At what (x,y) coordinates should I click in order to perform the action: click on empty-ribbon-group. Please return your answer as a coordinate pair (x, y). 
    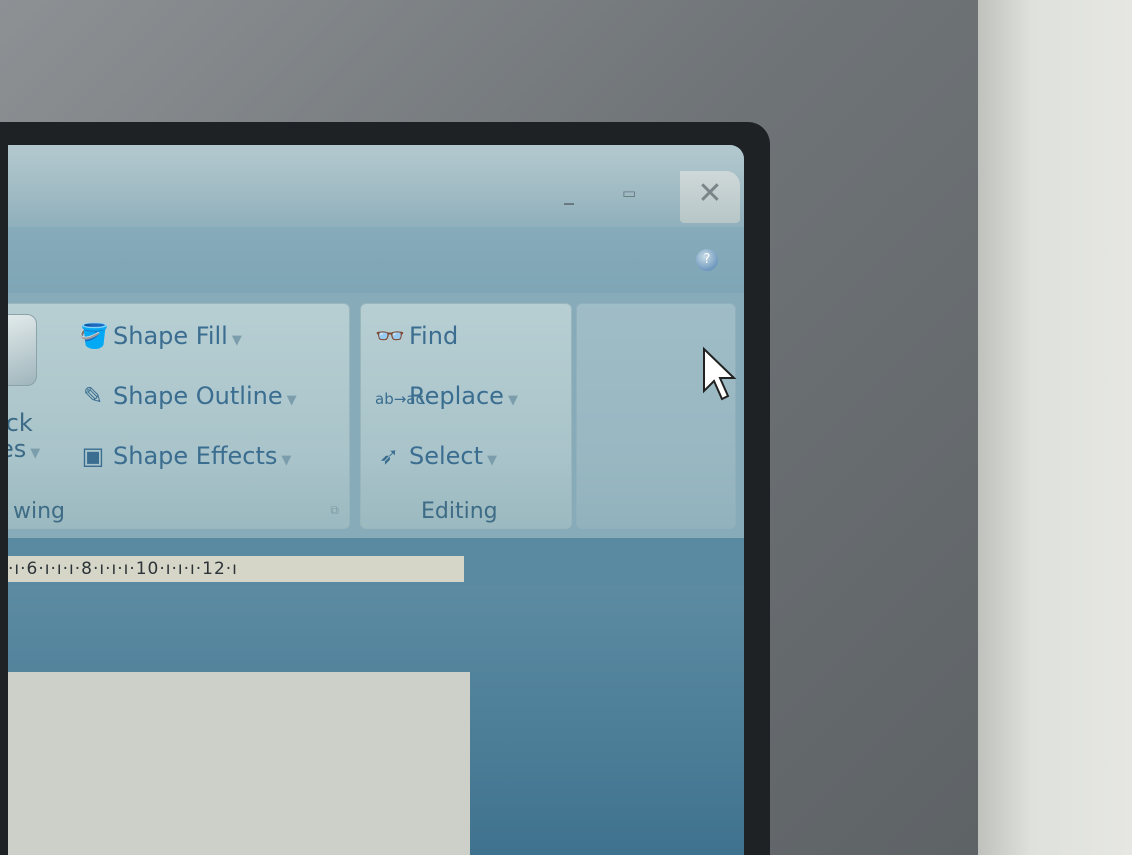
    Looking at the image, I should click on (656, 416).